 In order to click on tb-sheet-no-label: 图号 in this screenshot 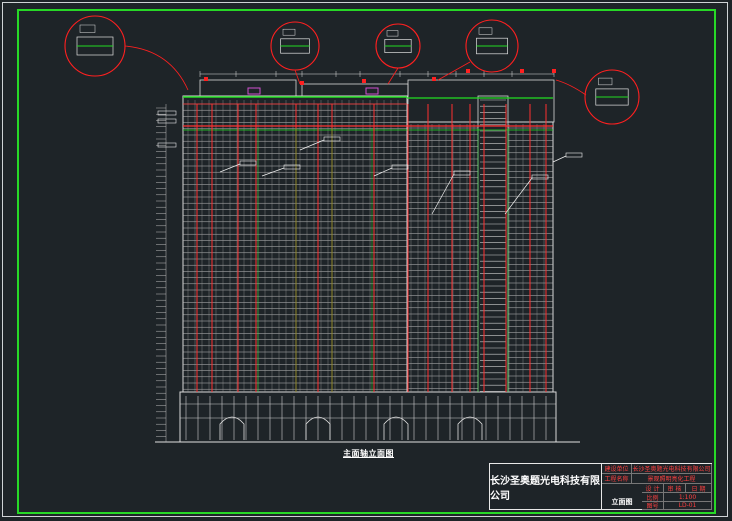, I will do `click(653, 506)`.